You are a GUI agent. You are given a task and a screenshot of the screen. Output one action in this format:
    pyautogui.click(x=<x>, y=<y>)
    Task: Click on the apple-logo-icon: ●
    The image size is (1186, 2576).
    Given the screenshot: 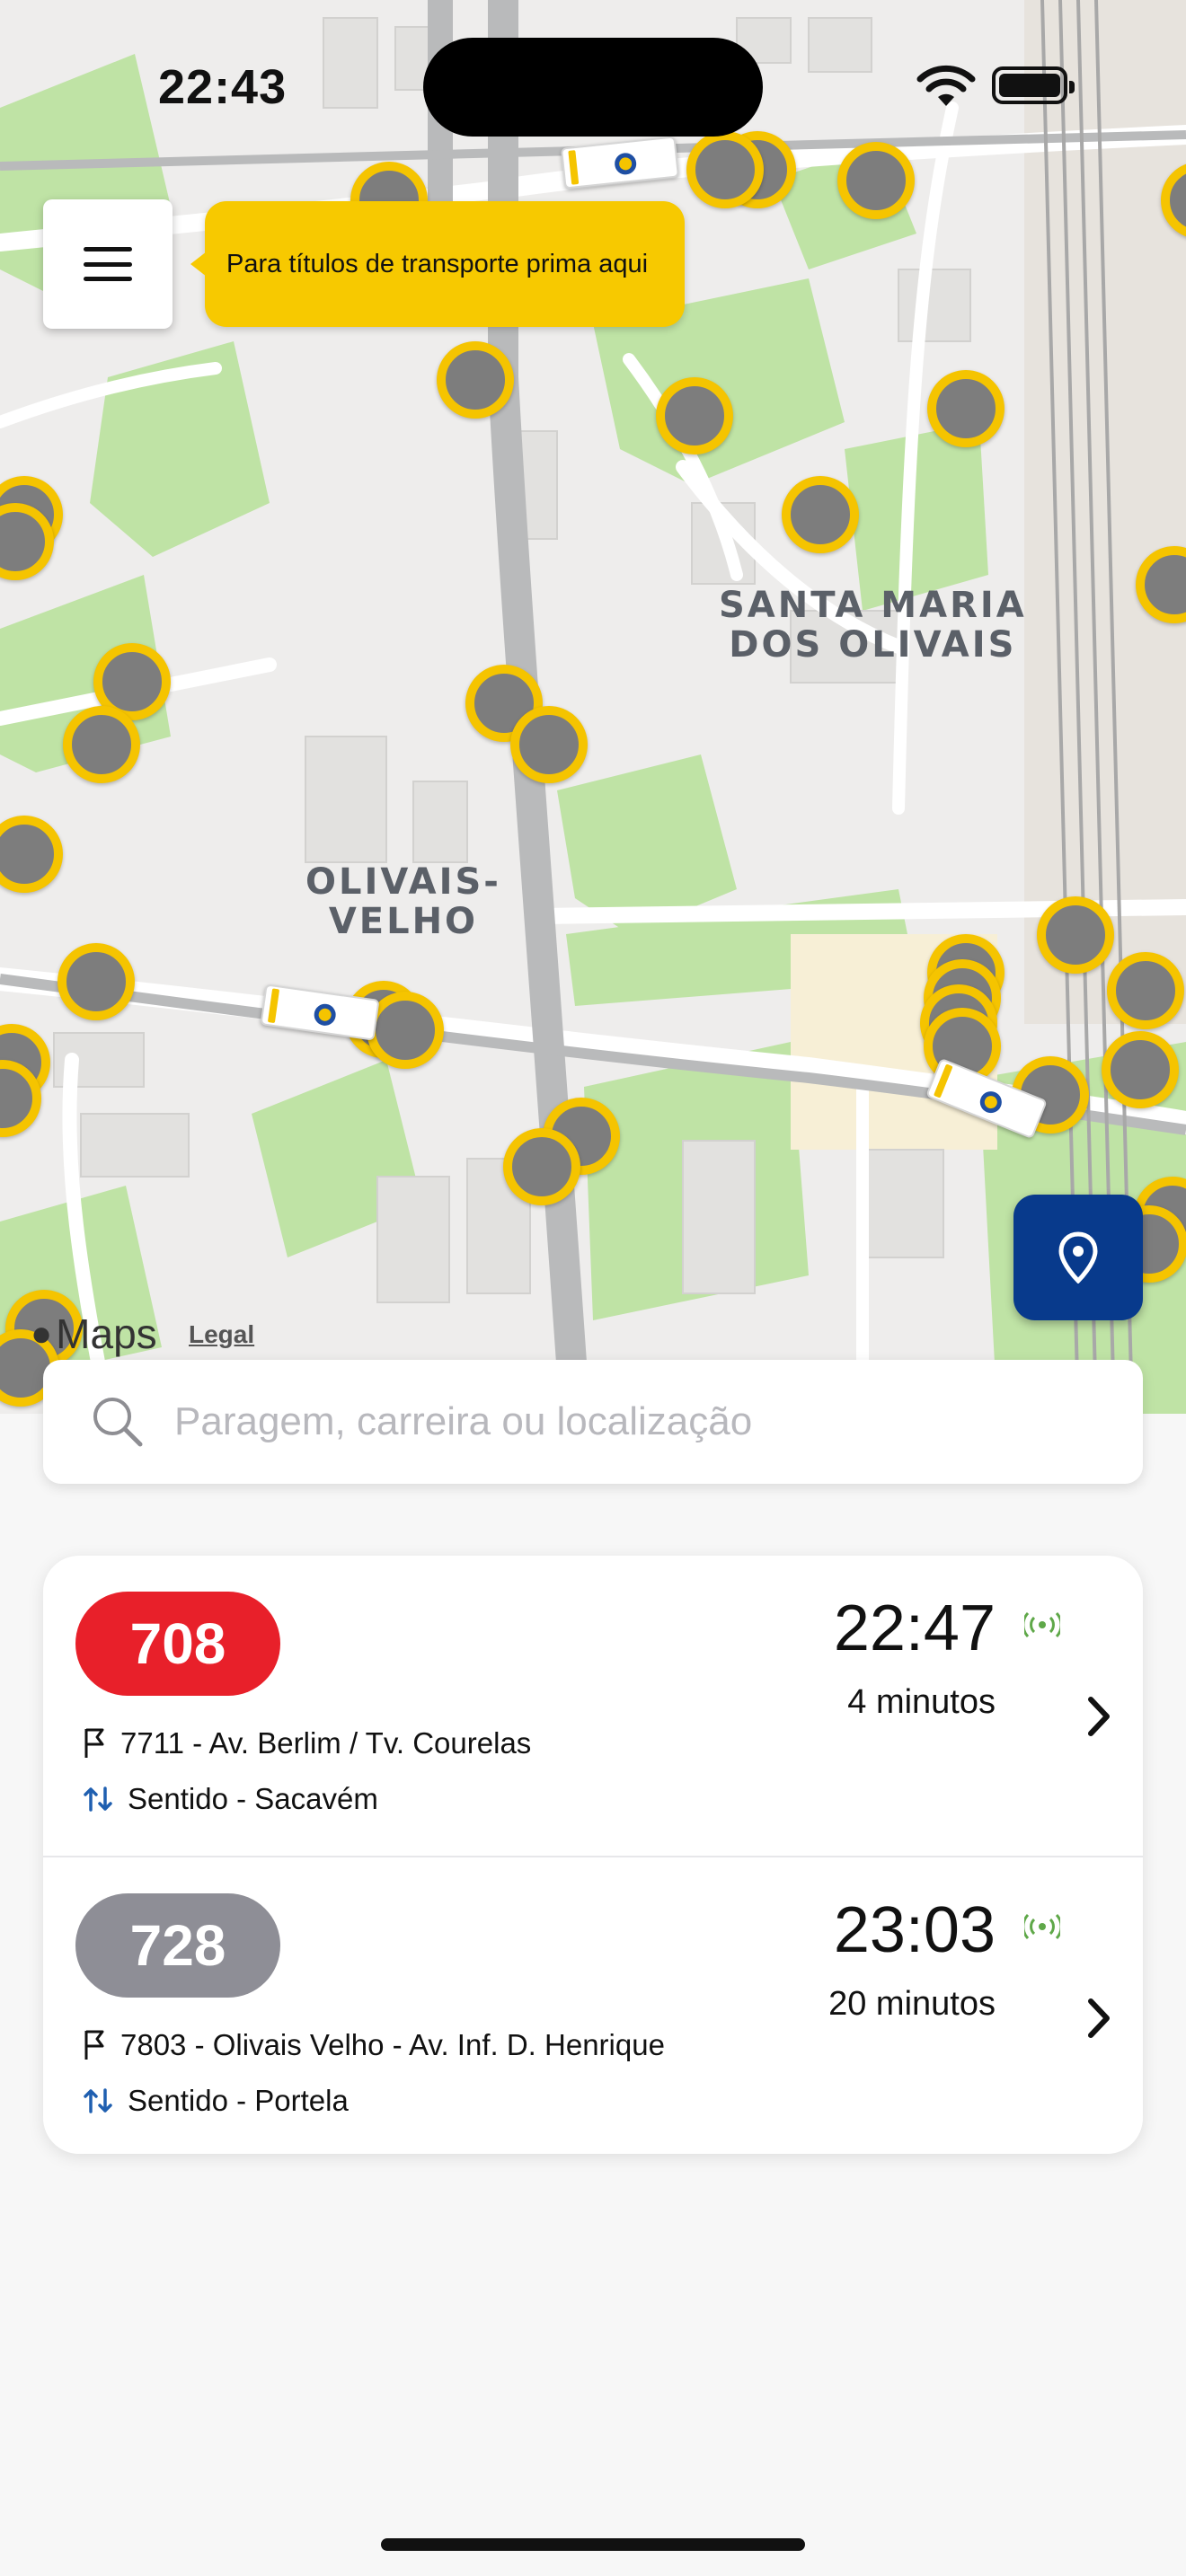 What is the action you would take?
    pyautogui.click(x=42, y=1333)
    